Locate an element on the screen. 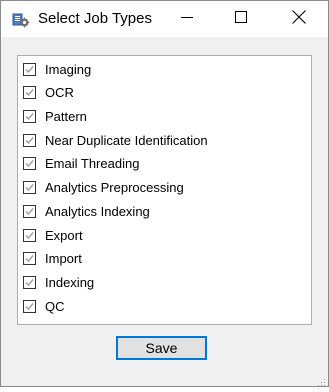  job-type-label: Import is located at coordinates (63, 258).